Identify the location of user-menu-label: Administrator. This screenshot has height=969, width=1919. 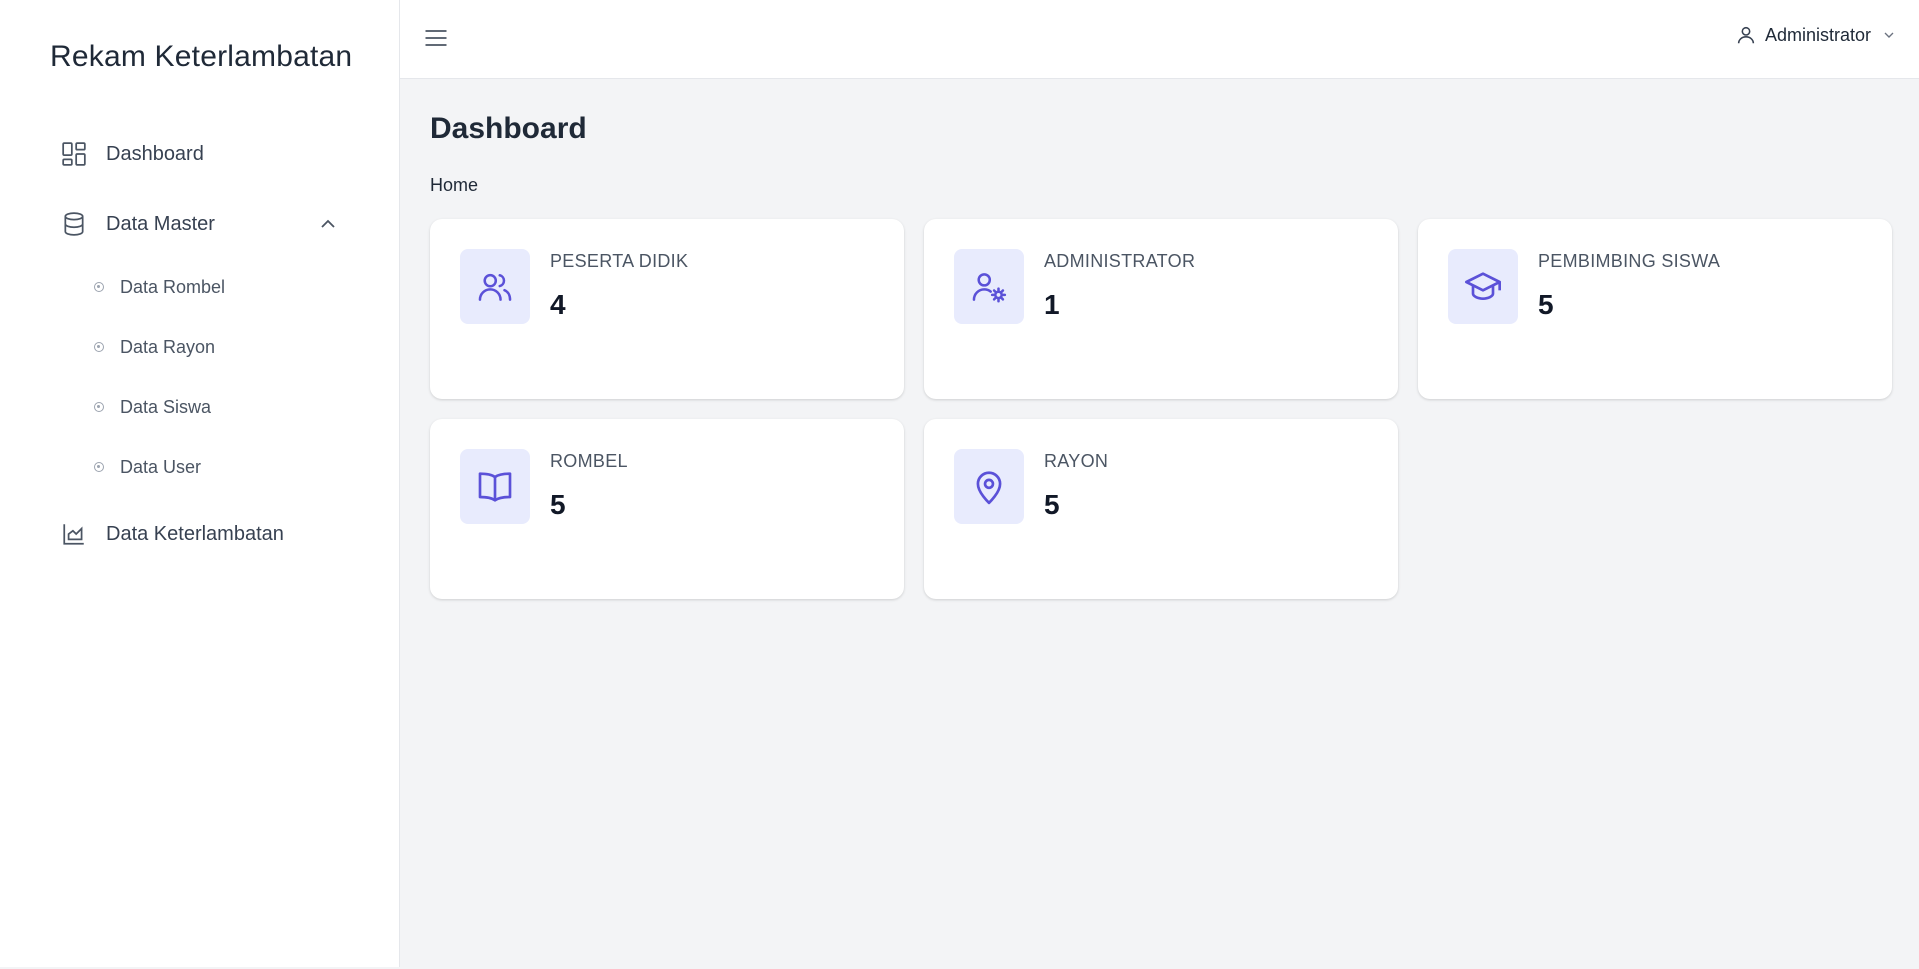
(1817, 34).